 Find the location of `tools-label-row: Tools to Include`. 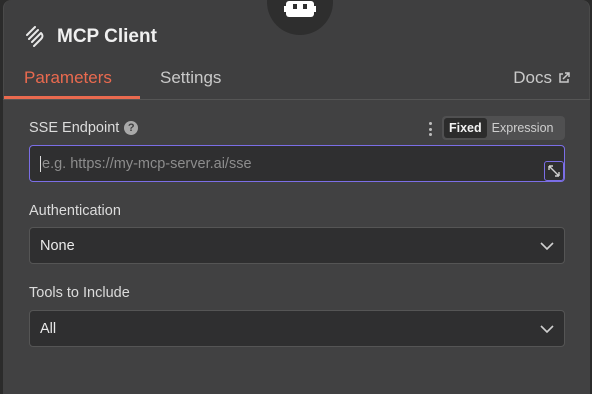

tools-label-row: Tools to Include is located at coordinates (79, 293).